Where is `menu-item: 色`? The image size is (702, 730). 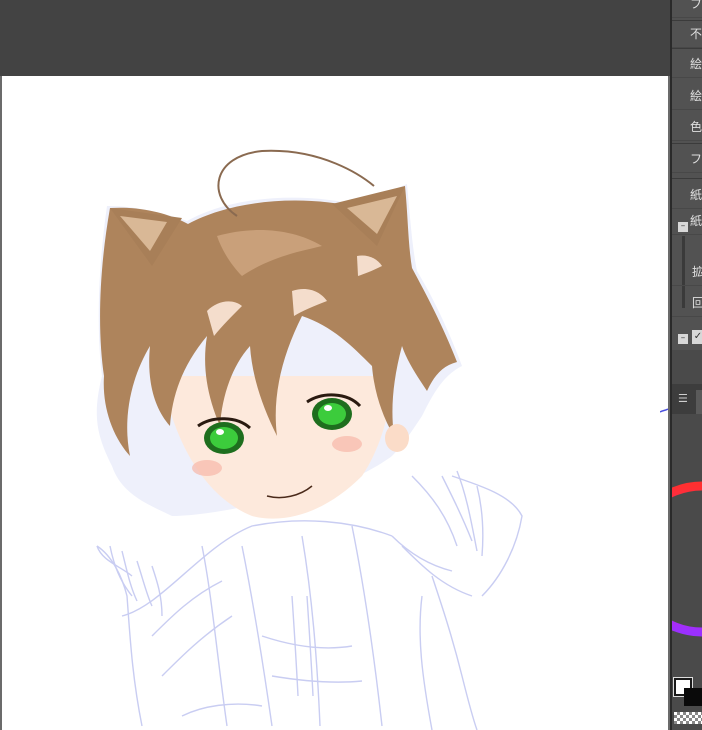 menu-item: 色 is located at coordinates (687, 127).